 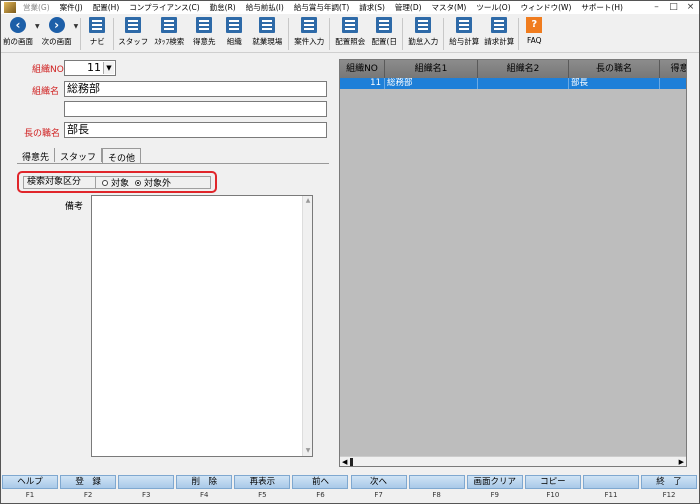 I want to click on col-header-org-name2: 組織名2, so click(x=523, y=69).